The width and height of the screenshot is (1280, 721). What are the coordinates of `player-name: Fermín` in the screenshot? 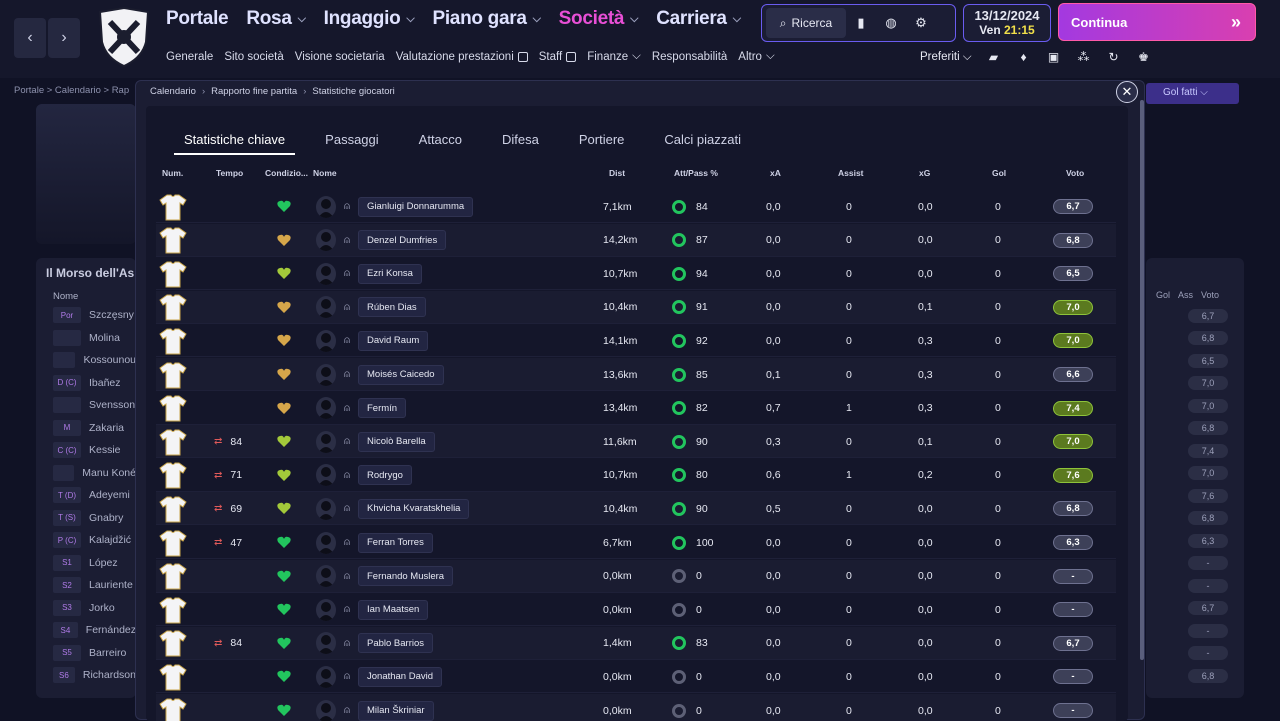 It's located at (382, 408).